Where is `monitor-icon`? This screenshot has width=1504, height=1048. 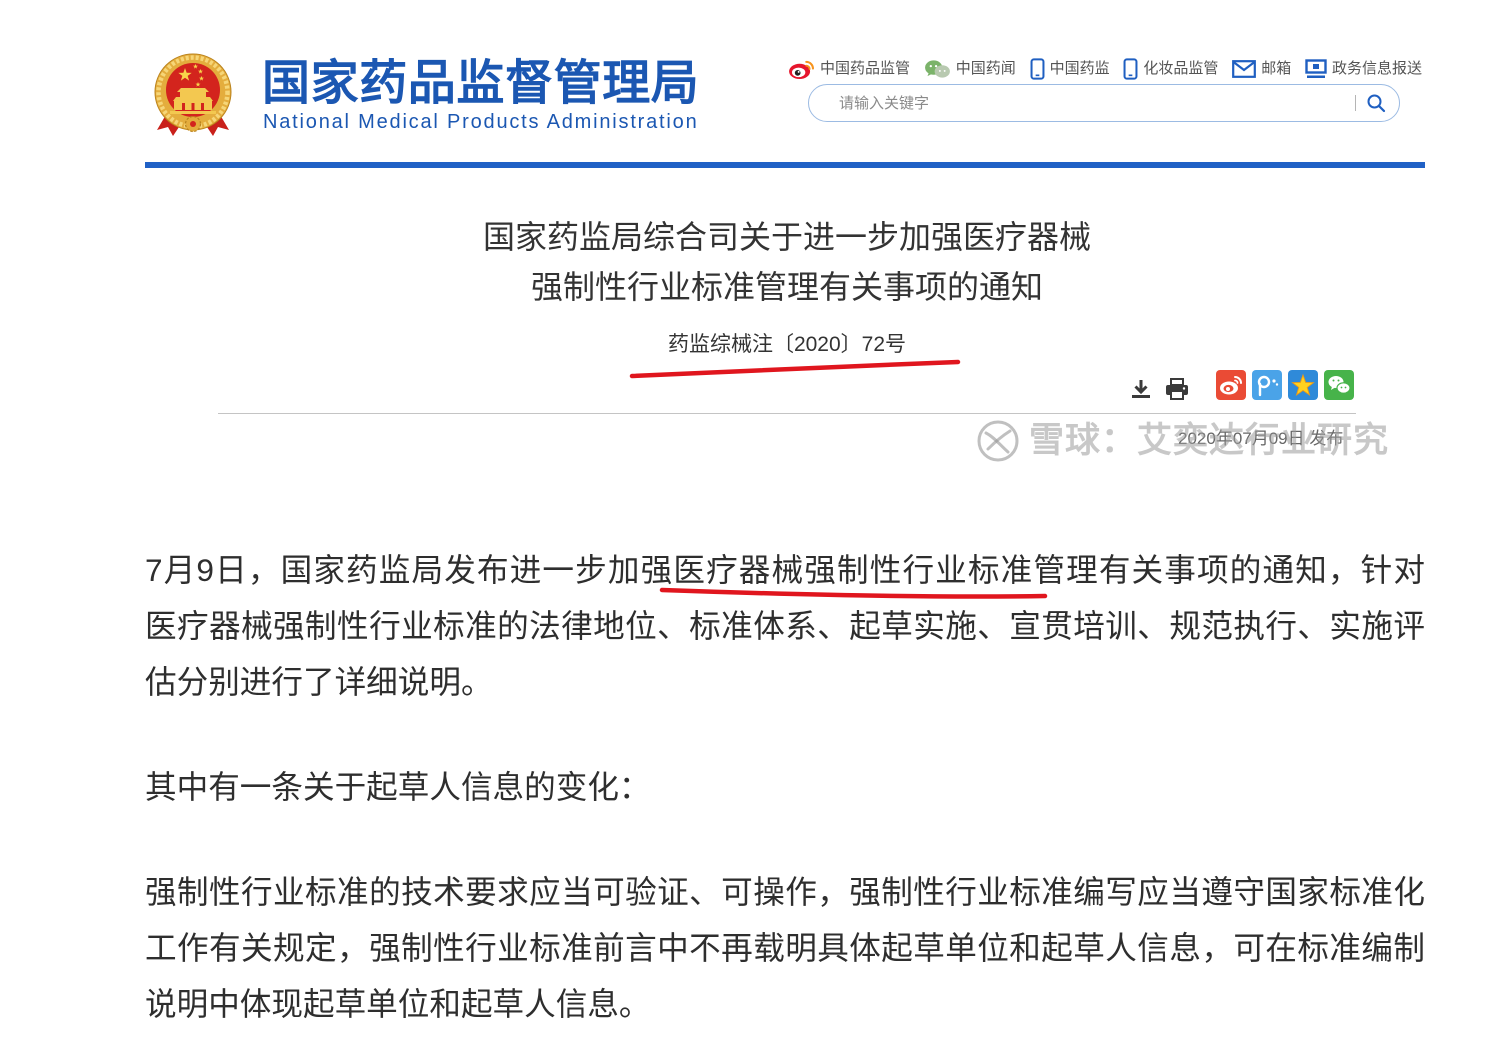 monitor-icon is located at coordinates (1316, 68).